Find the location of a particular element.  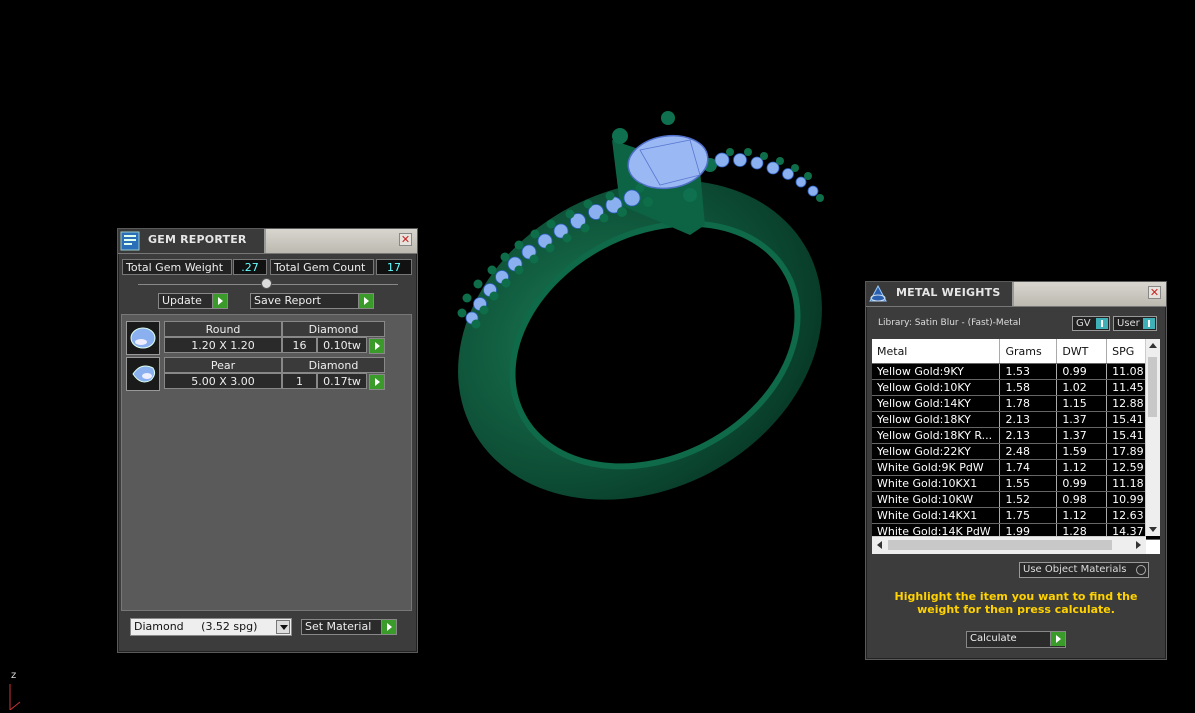

column-header: DWT is located at coordinates (1082, 351).